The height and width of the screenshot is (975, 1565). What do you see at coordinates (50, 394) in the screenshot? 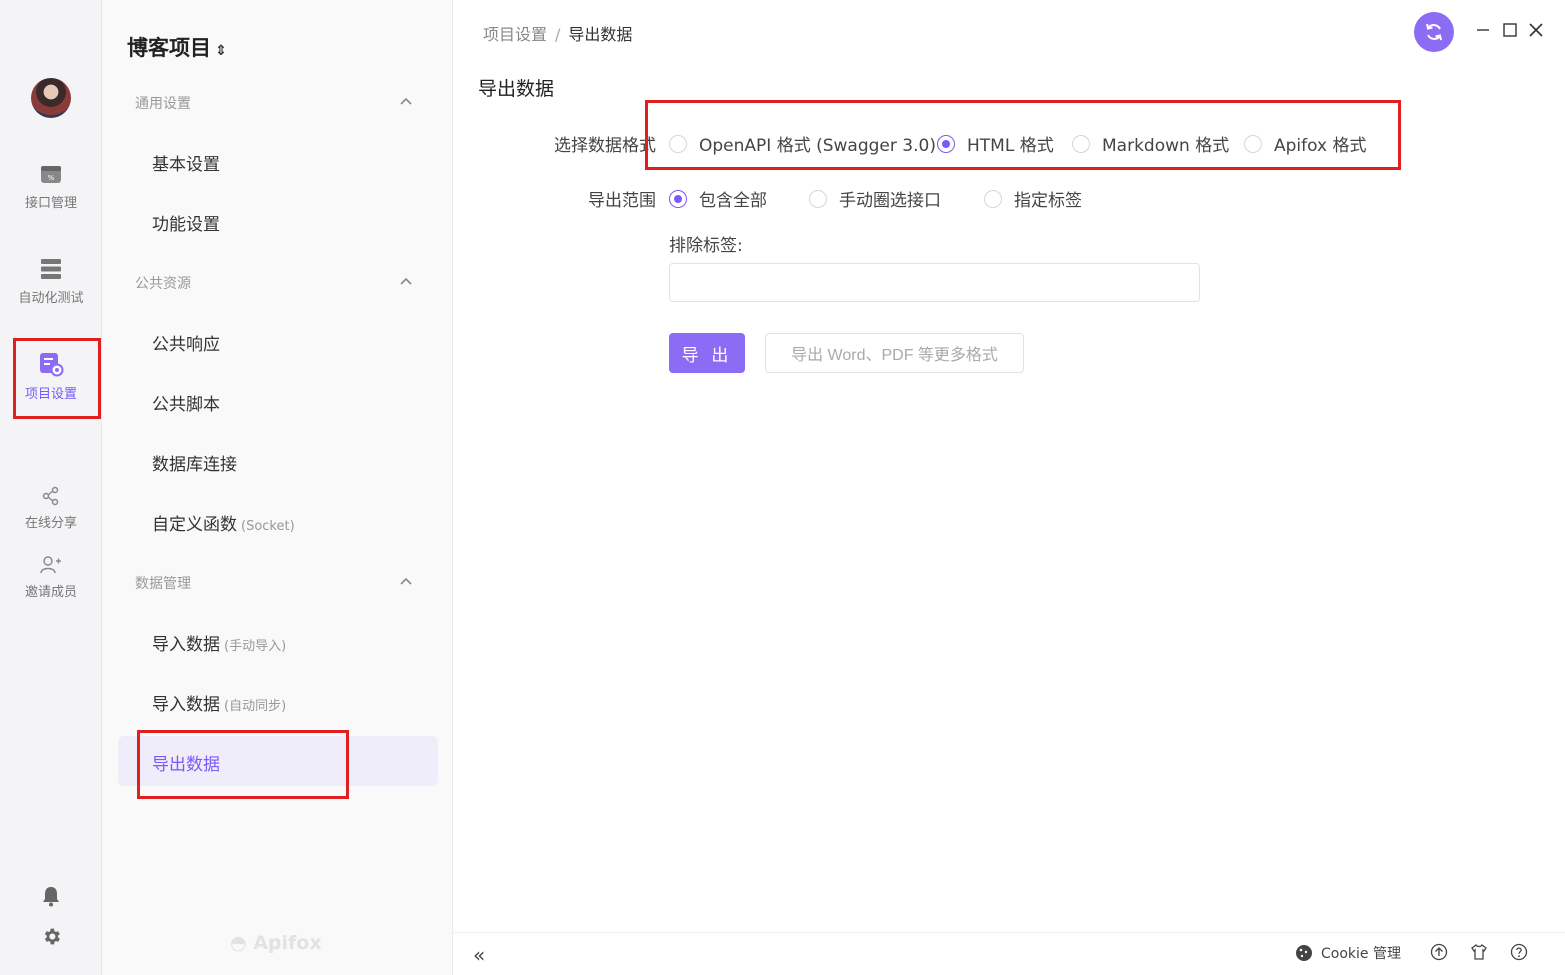
I see `rail-label: 项目设置` at bounding box center [50, 394].